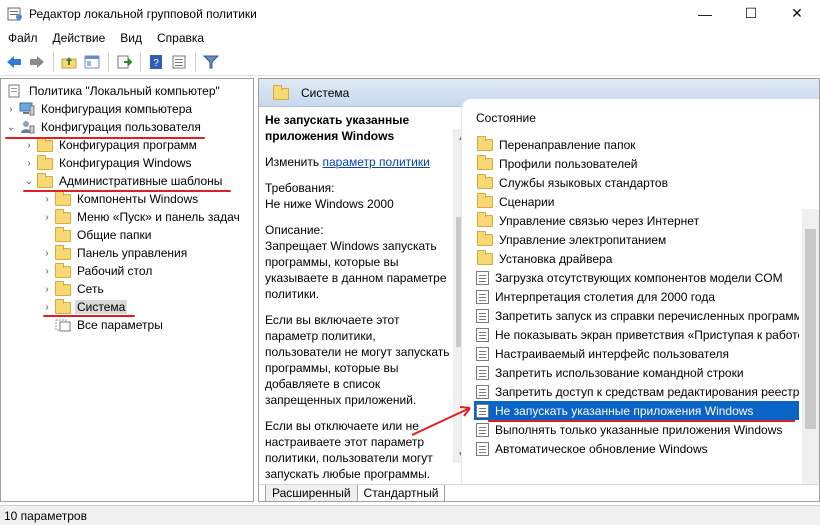 Image resolution: width=820 pixels, height=525 pixels. What do you see at coordinates (97, 271) in the screenshot?
I see `tree-item-desktop: › Рабочий стол` at bounding box center [97, 271].